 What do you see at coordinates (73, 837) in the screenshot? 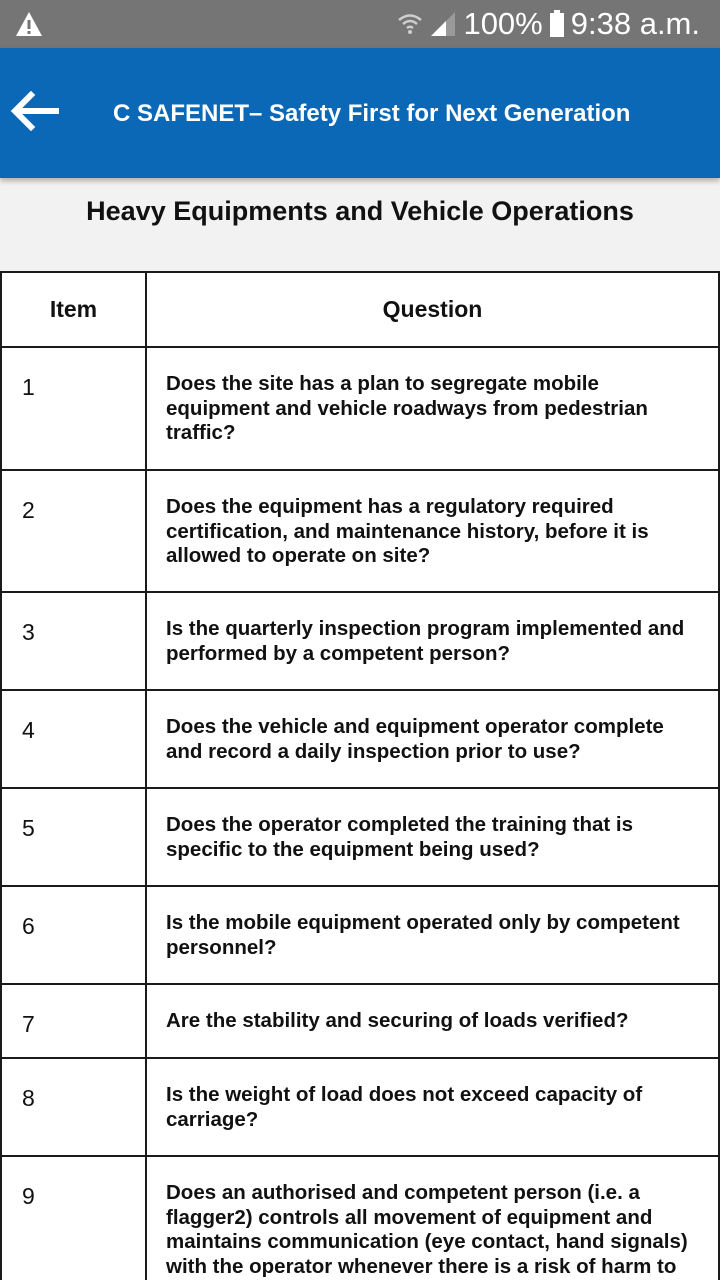
I see `item-number: 5` at bounding box center [73, 837].